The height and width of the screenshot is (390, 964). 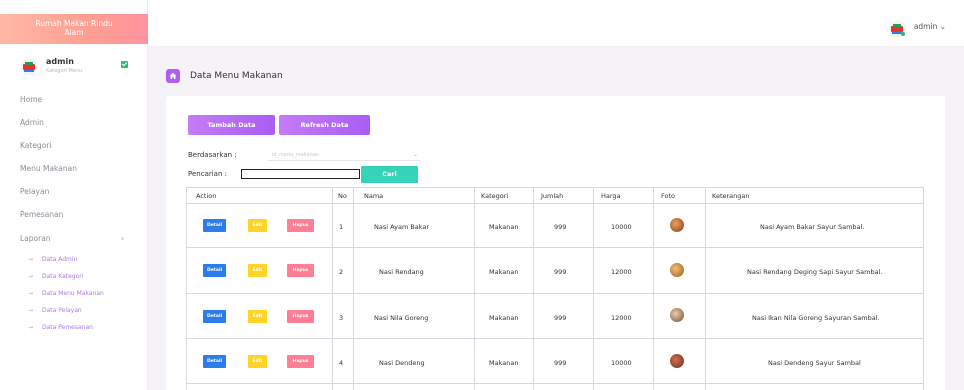 I want to click on filter-by-select: id_menu_makanan ⌄, so click(x=344, y=155).